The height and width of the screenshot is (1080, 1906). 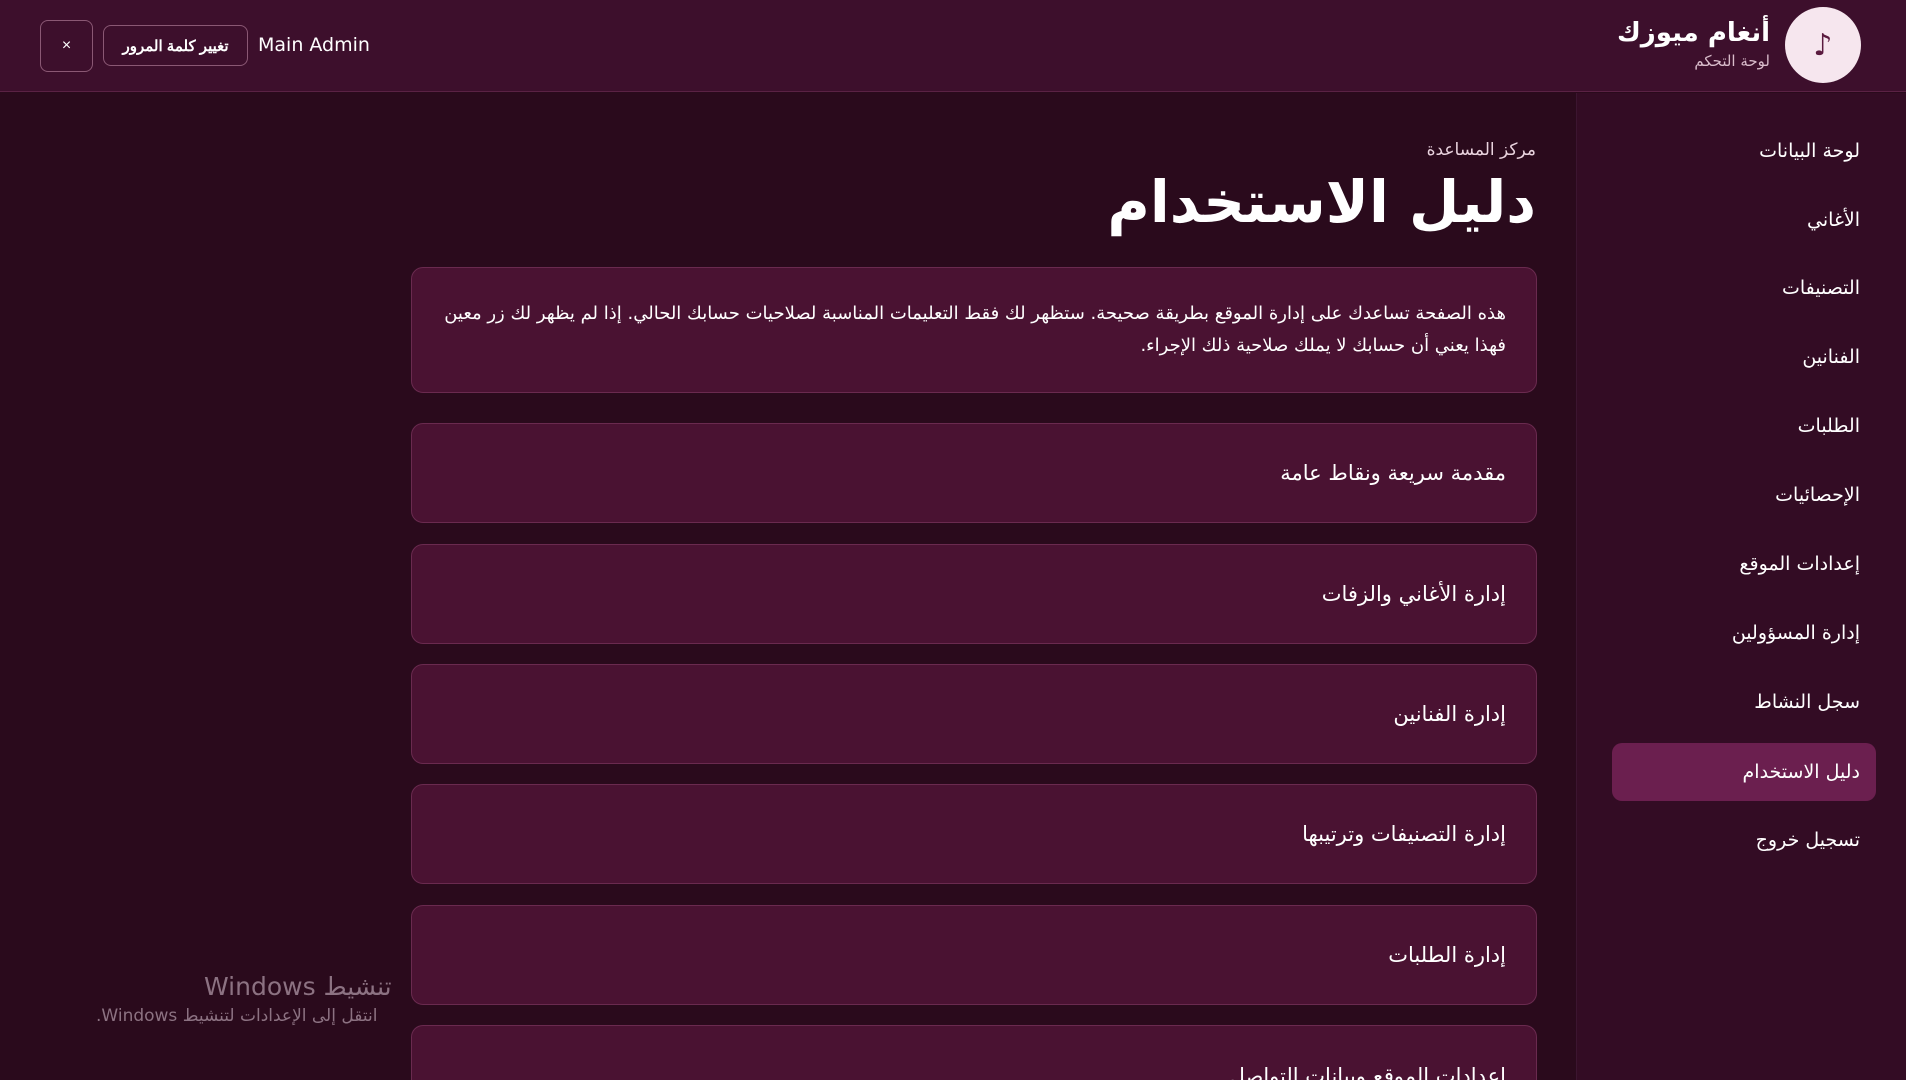 What do you see at coordinates (66, 46) in the screenshot?
I see `close-button: ×` at bounding box center [66, 46].